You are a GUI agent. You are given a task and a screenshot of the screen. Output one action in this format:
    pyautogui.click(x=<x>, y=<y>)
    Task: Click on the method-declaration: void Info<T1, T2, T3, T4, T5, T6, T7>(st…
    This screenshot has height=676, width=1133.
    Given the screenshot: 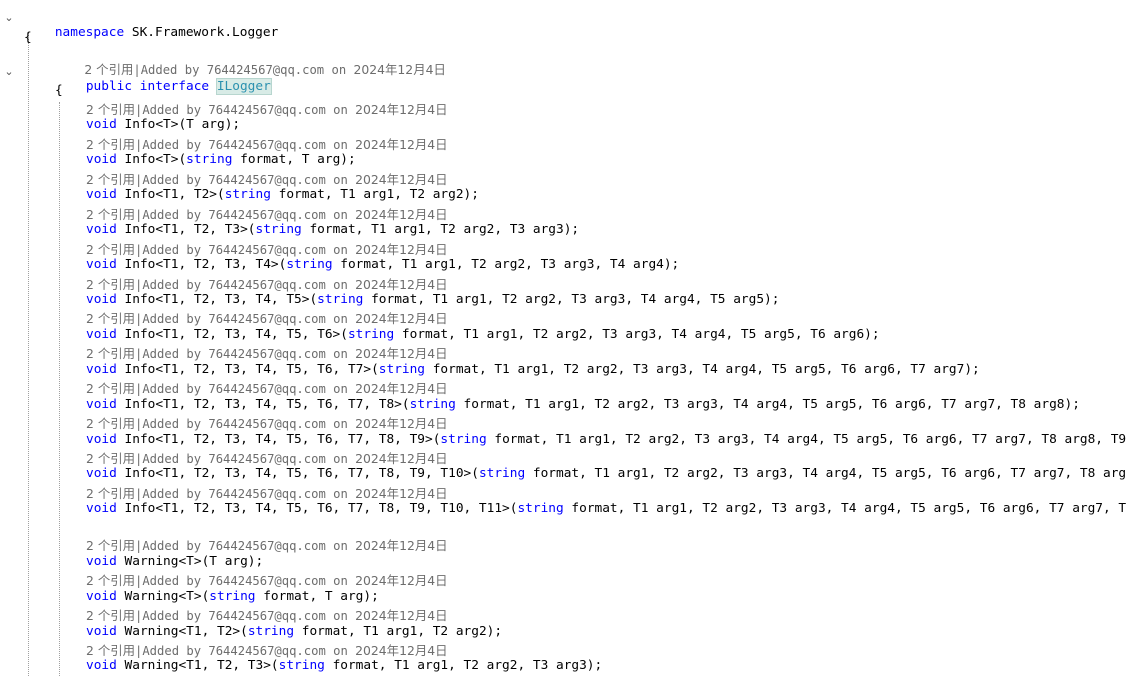 What is the action you would take?
    pyautogui.click(x=533, y=369)
    